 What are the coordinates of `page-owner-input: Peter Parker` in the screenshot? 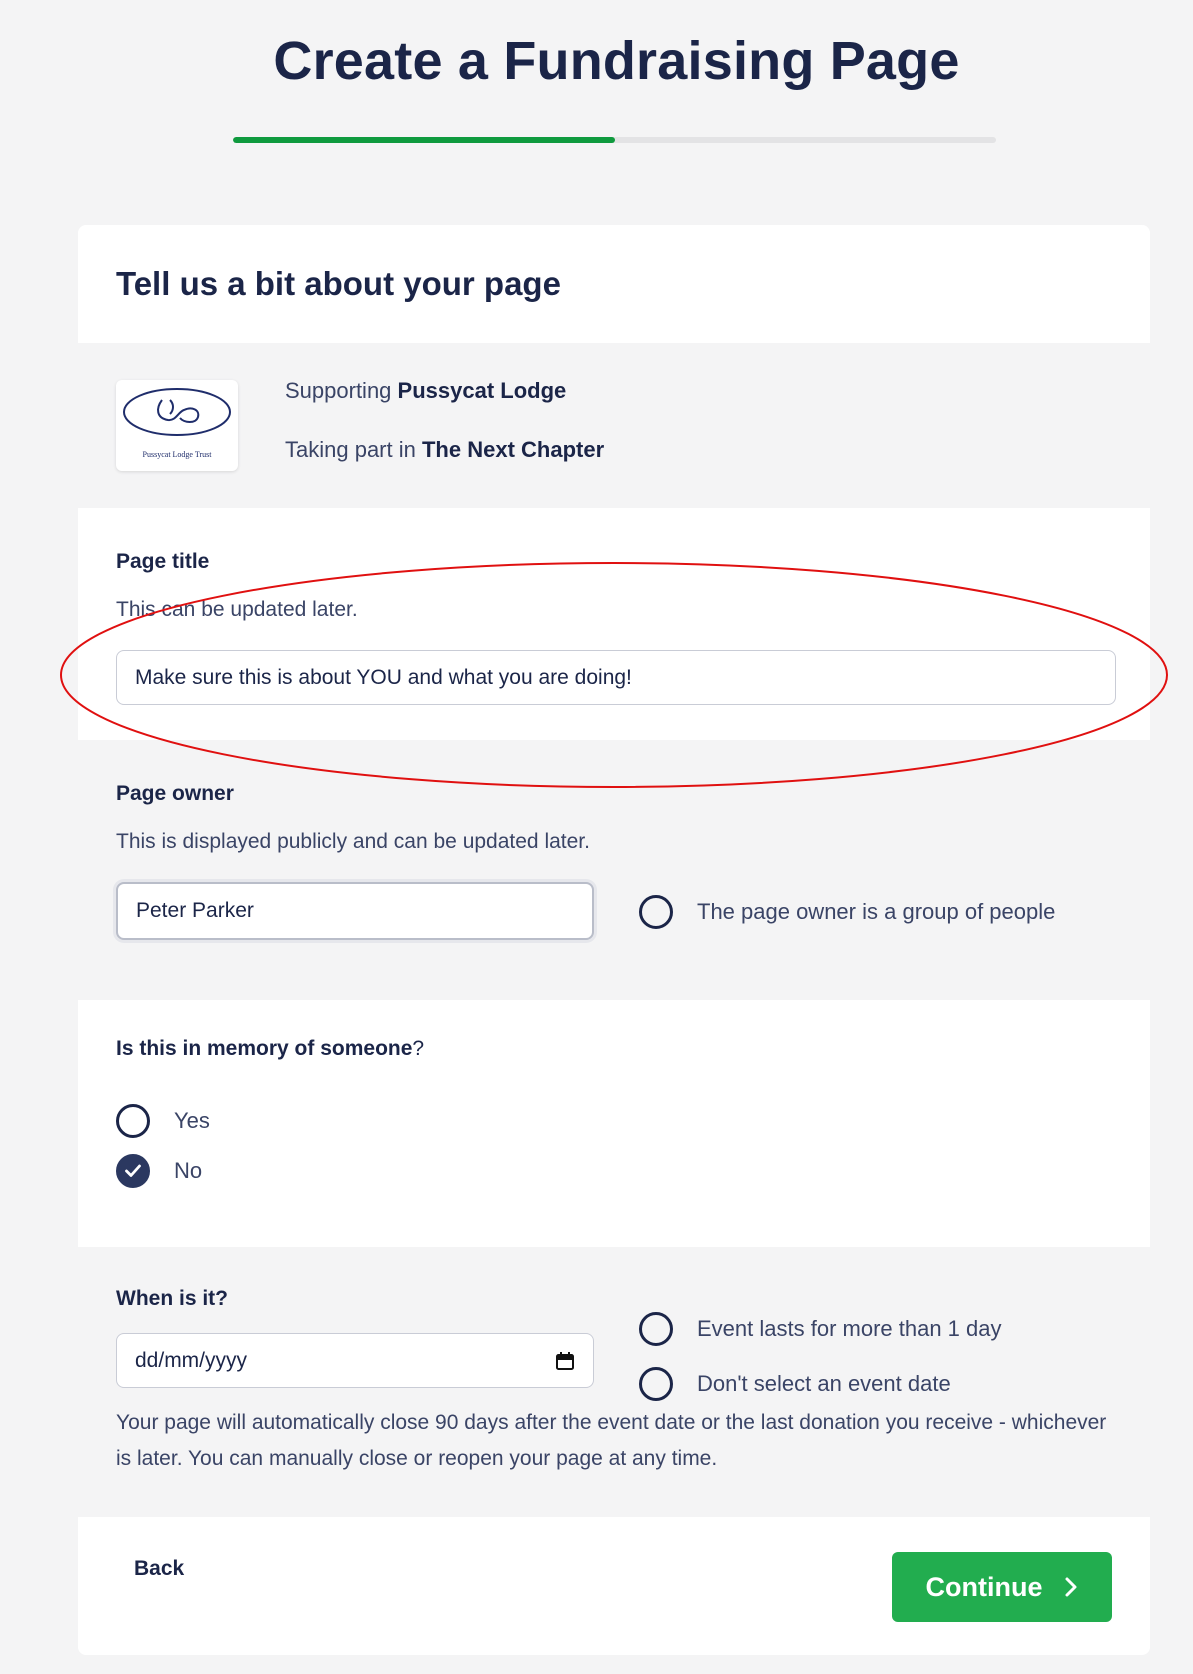 It's located at (355, 911).